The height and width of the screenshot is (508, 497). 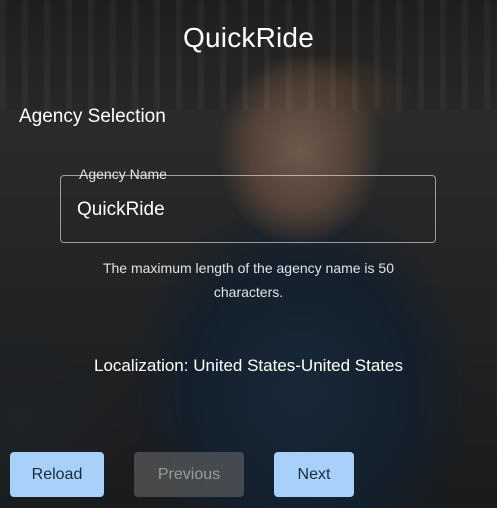 What do you see at coordinates (123, 174) in the screenshot?
I see `agency-name-label: Agency Name` at bounding box center [123, 174].